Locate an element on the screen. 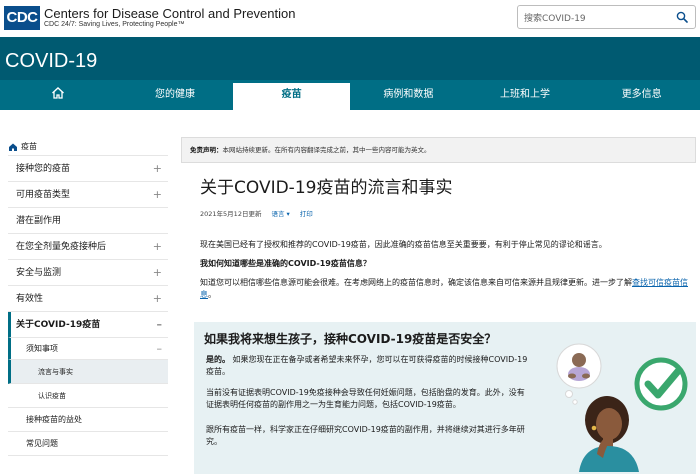 This screenshot has height=474, width=700. nav-more-info: 更多信息 is located at coordinates (641, 95).